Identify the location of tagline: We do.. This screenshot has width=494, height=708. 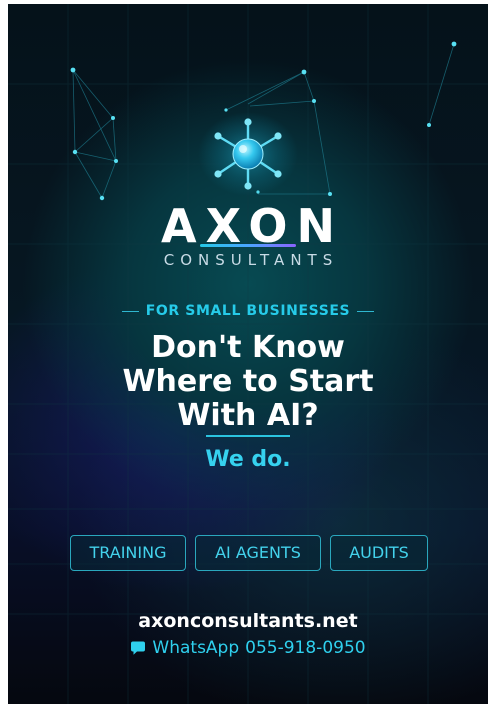
(248, 459).